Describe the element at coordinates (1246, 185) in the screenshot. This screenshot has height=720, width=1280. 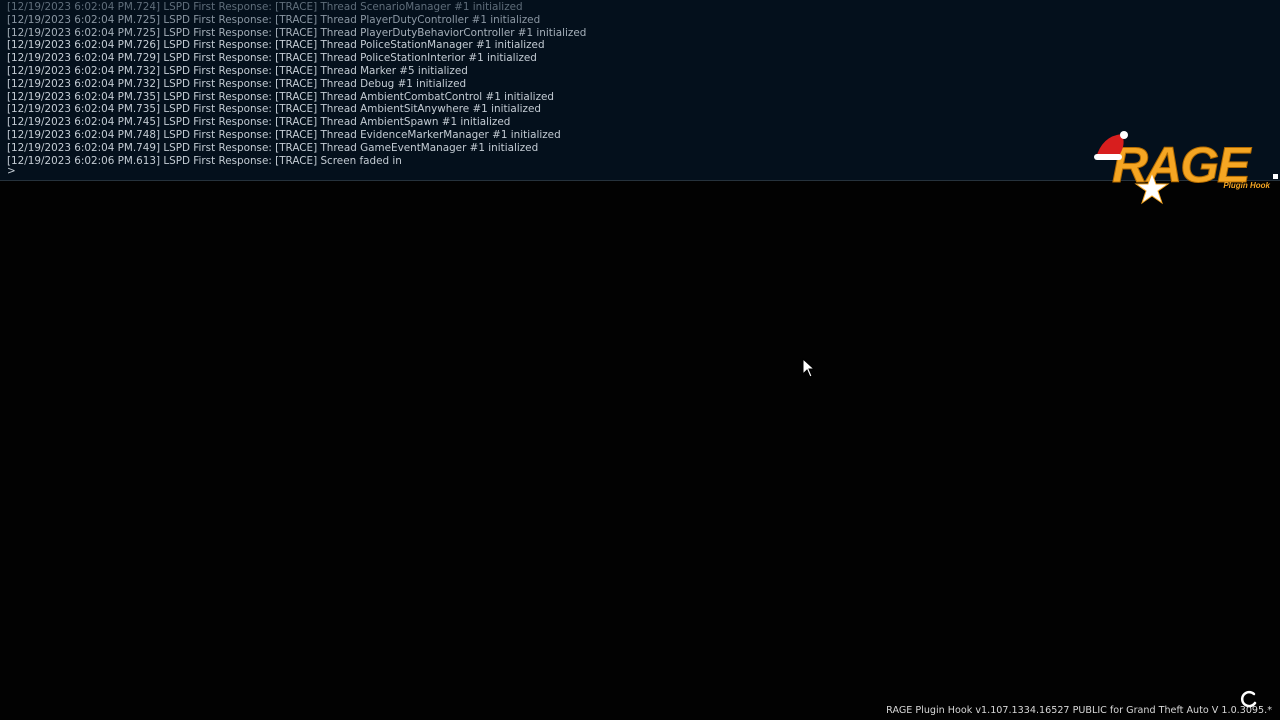
I see `logo-subtext: Plugin Hook` at that location.